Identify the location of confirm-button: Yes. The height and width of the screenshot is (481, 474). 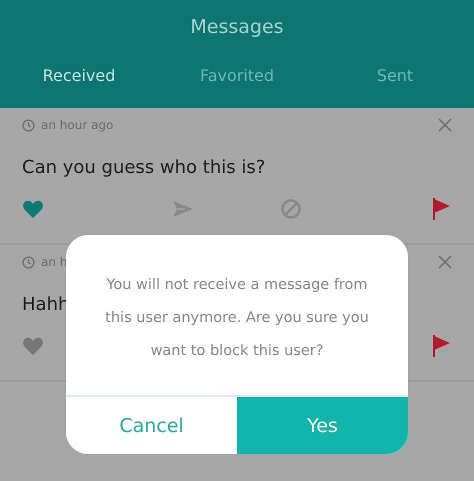
(322, 425).